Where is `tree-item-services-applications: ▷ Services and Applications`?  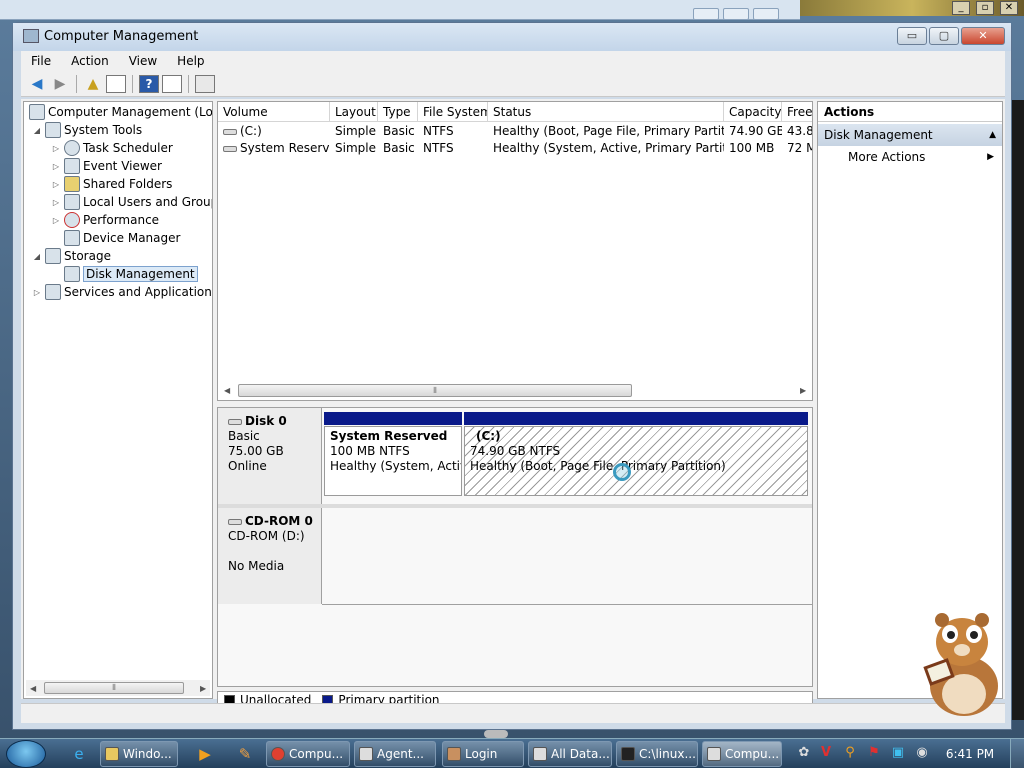
tree-item-services-applications: ▷ Services and Applications is located at coordinates (122, 292).